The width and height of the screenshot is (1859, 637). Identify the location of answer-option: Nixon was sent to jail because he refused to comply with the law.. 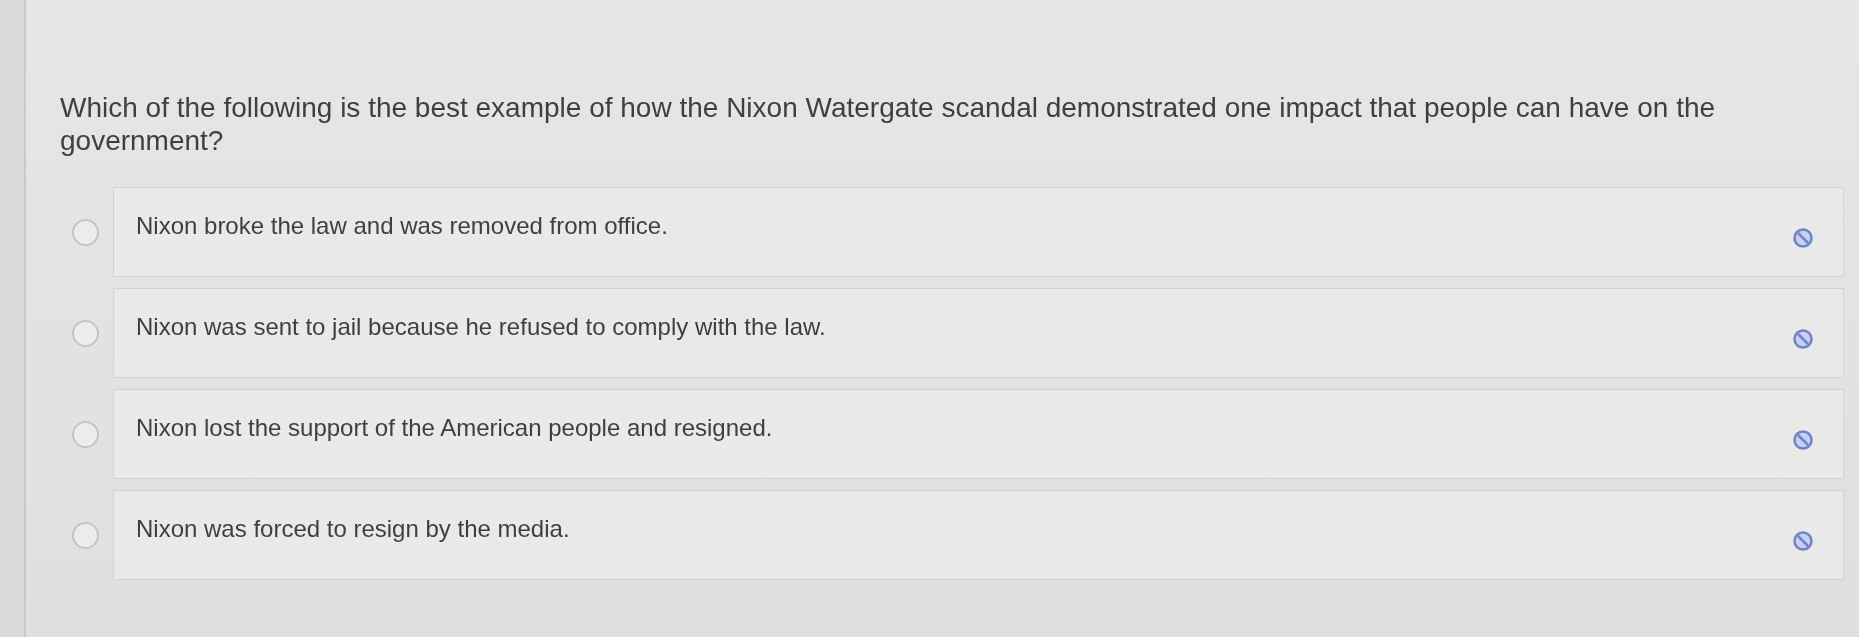
(978, 333).